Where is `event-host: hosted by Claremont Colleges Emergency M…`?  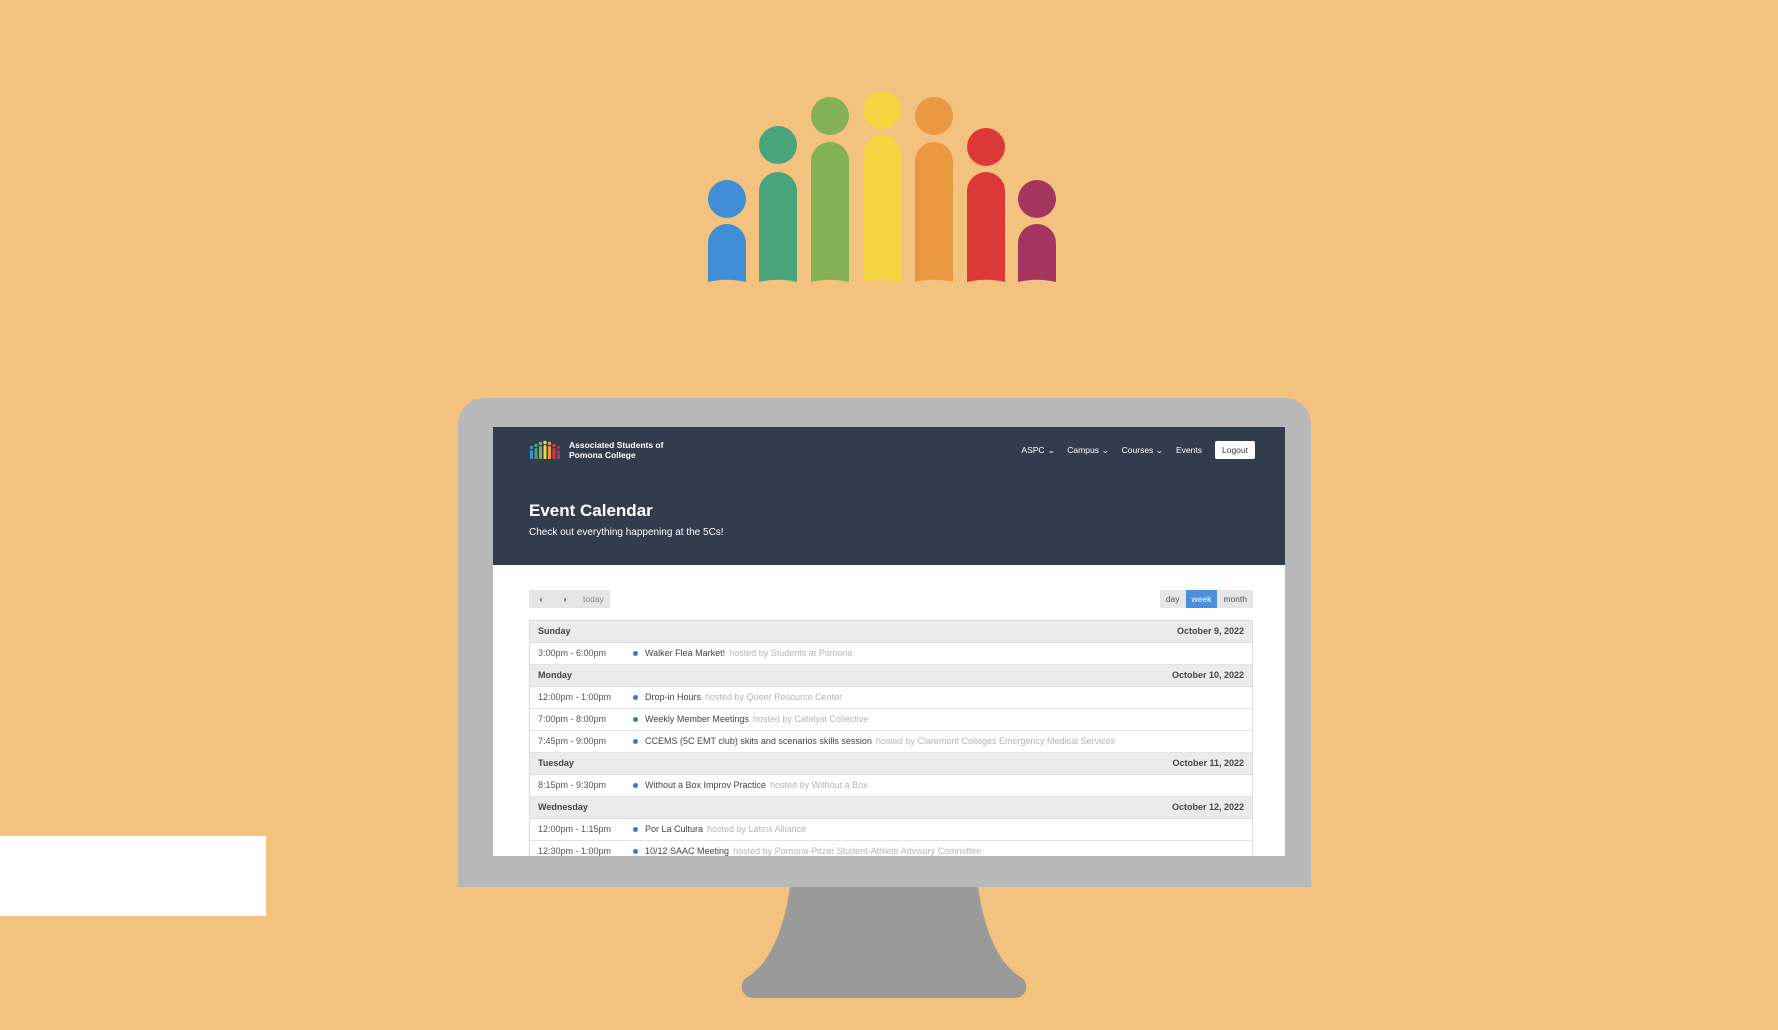 event-host: hosted by Claremont Colleges Emergency M… is located at coordinates (995, 741).